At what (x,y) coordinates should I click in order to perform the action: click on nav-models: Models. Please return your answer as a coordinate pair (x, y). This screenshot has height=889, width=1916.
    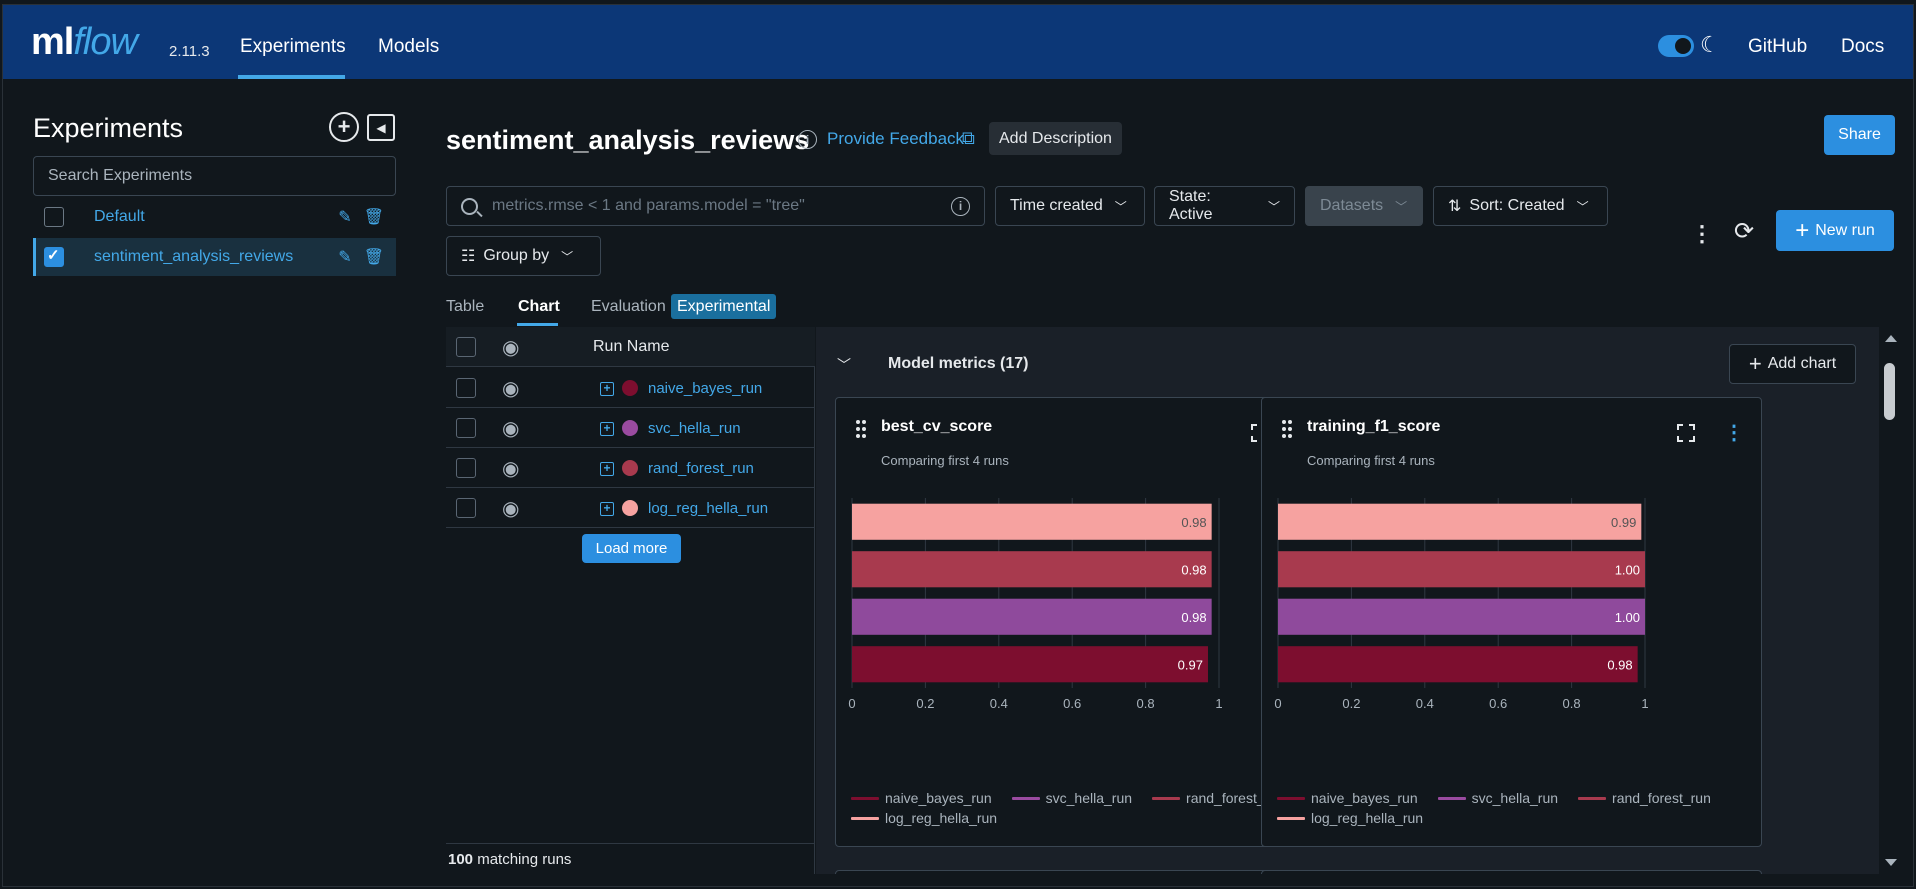
    Looking at the image, I should click on (408, 47).